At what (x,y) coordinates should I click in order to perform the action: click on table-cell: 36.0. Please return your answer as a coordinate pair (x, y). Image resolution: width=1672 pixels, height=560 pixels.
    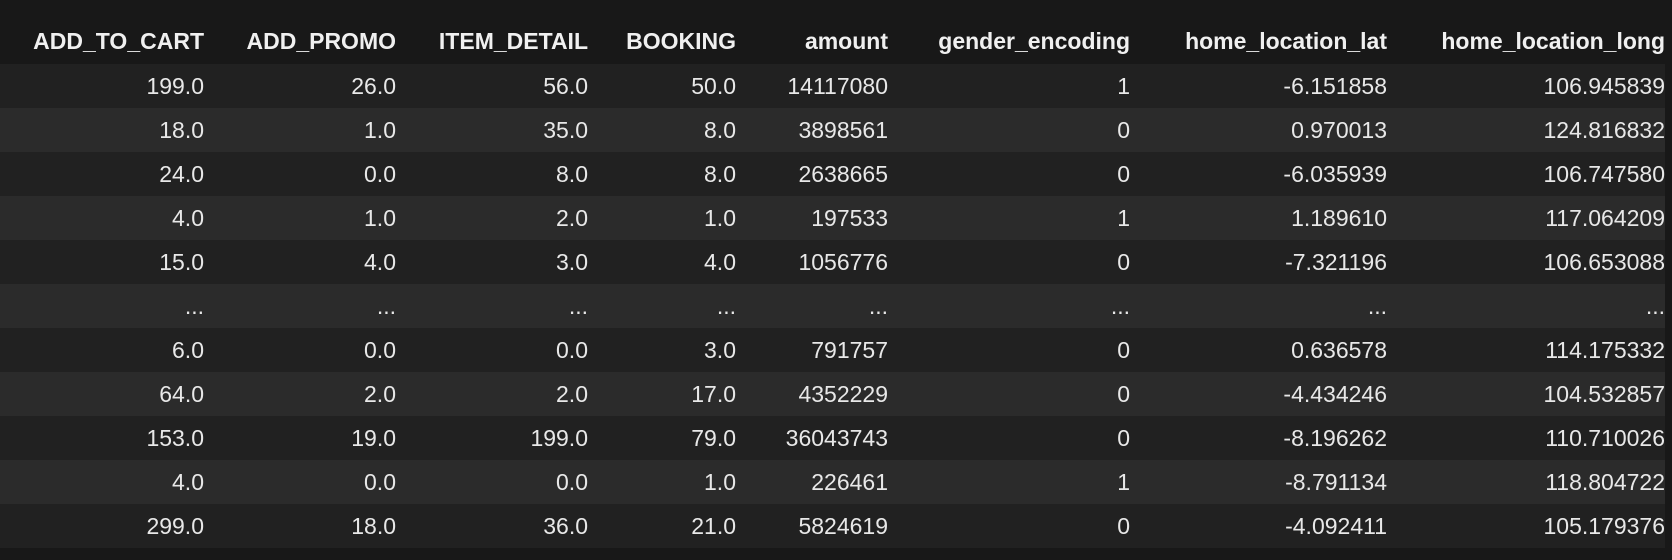
    Looking at the image, I should click on (565, 526).